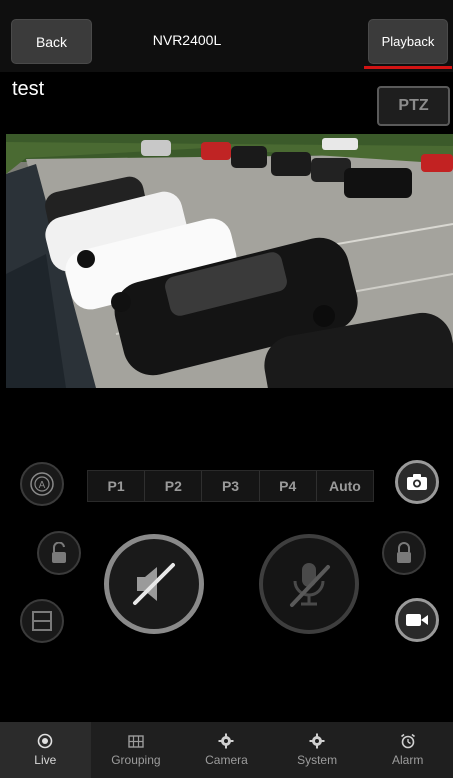 The image size is (453, 778). I want to click on microphone-muted-icon, so click(310, 585).